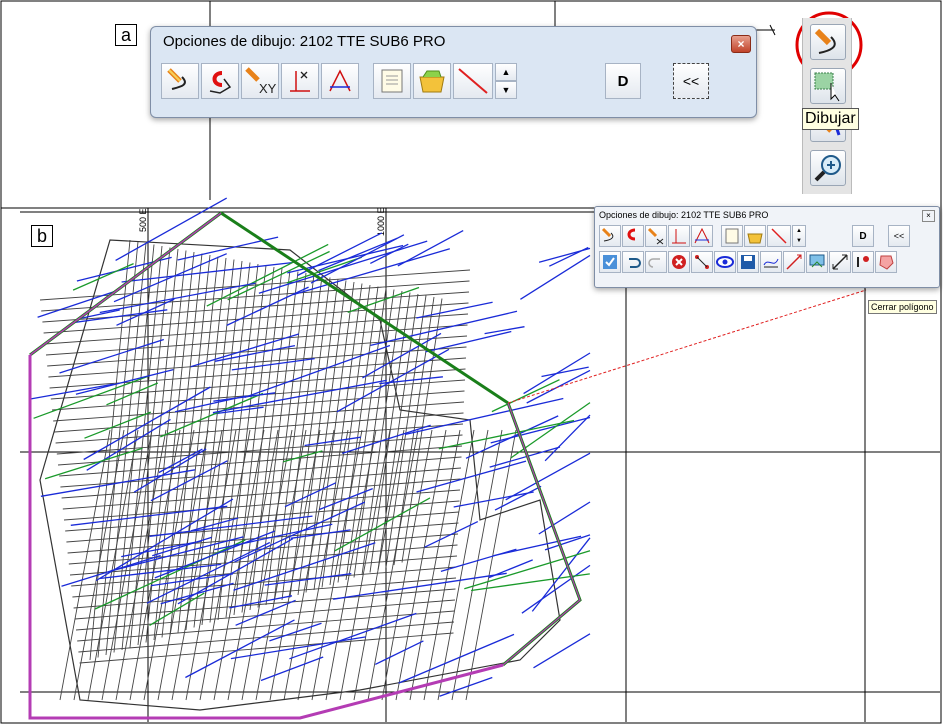 This screenshot has width=943, height=725. I want to click on select-toolbar-button, so click(828, 86).